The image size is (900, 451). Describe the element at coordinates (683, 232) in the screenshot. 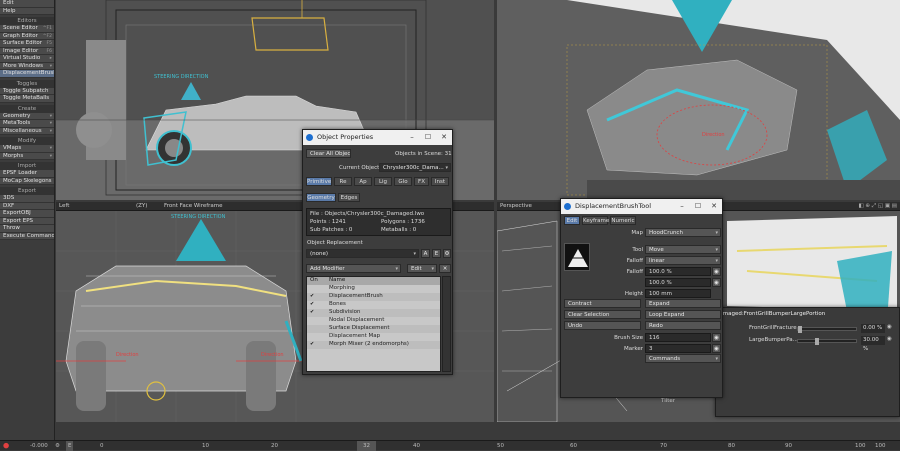

I see `map-select: HoodCrunch ▾` at that location.